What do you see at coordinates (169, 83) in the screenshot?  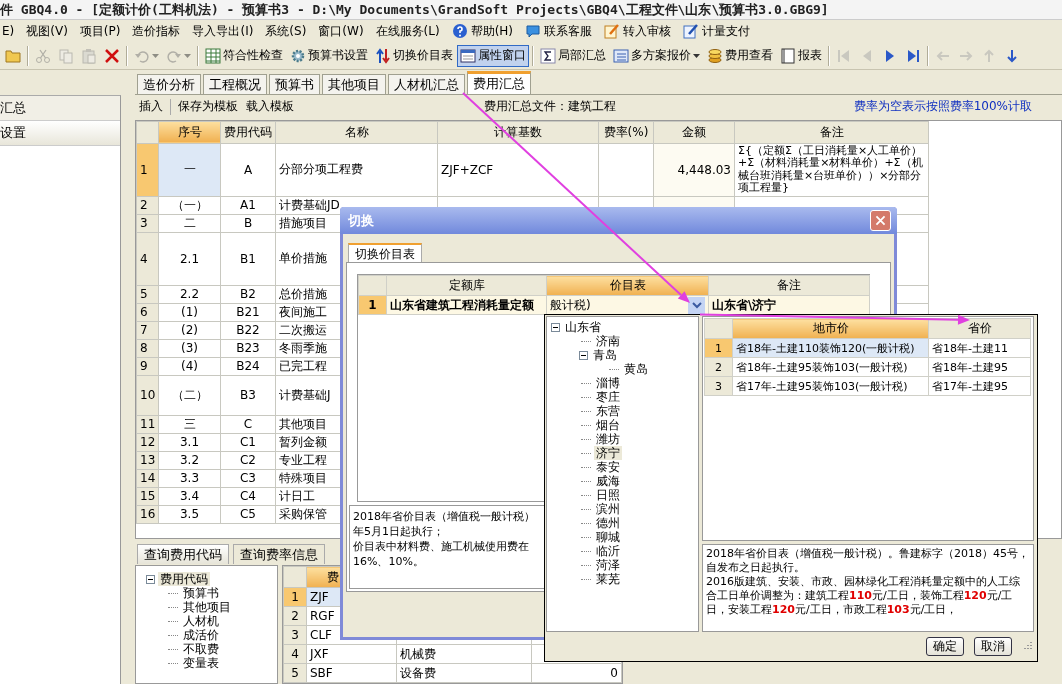 I see `tab: 造价分析` at bounding box center [169, 83].